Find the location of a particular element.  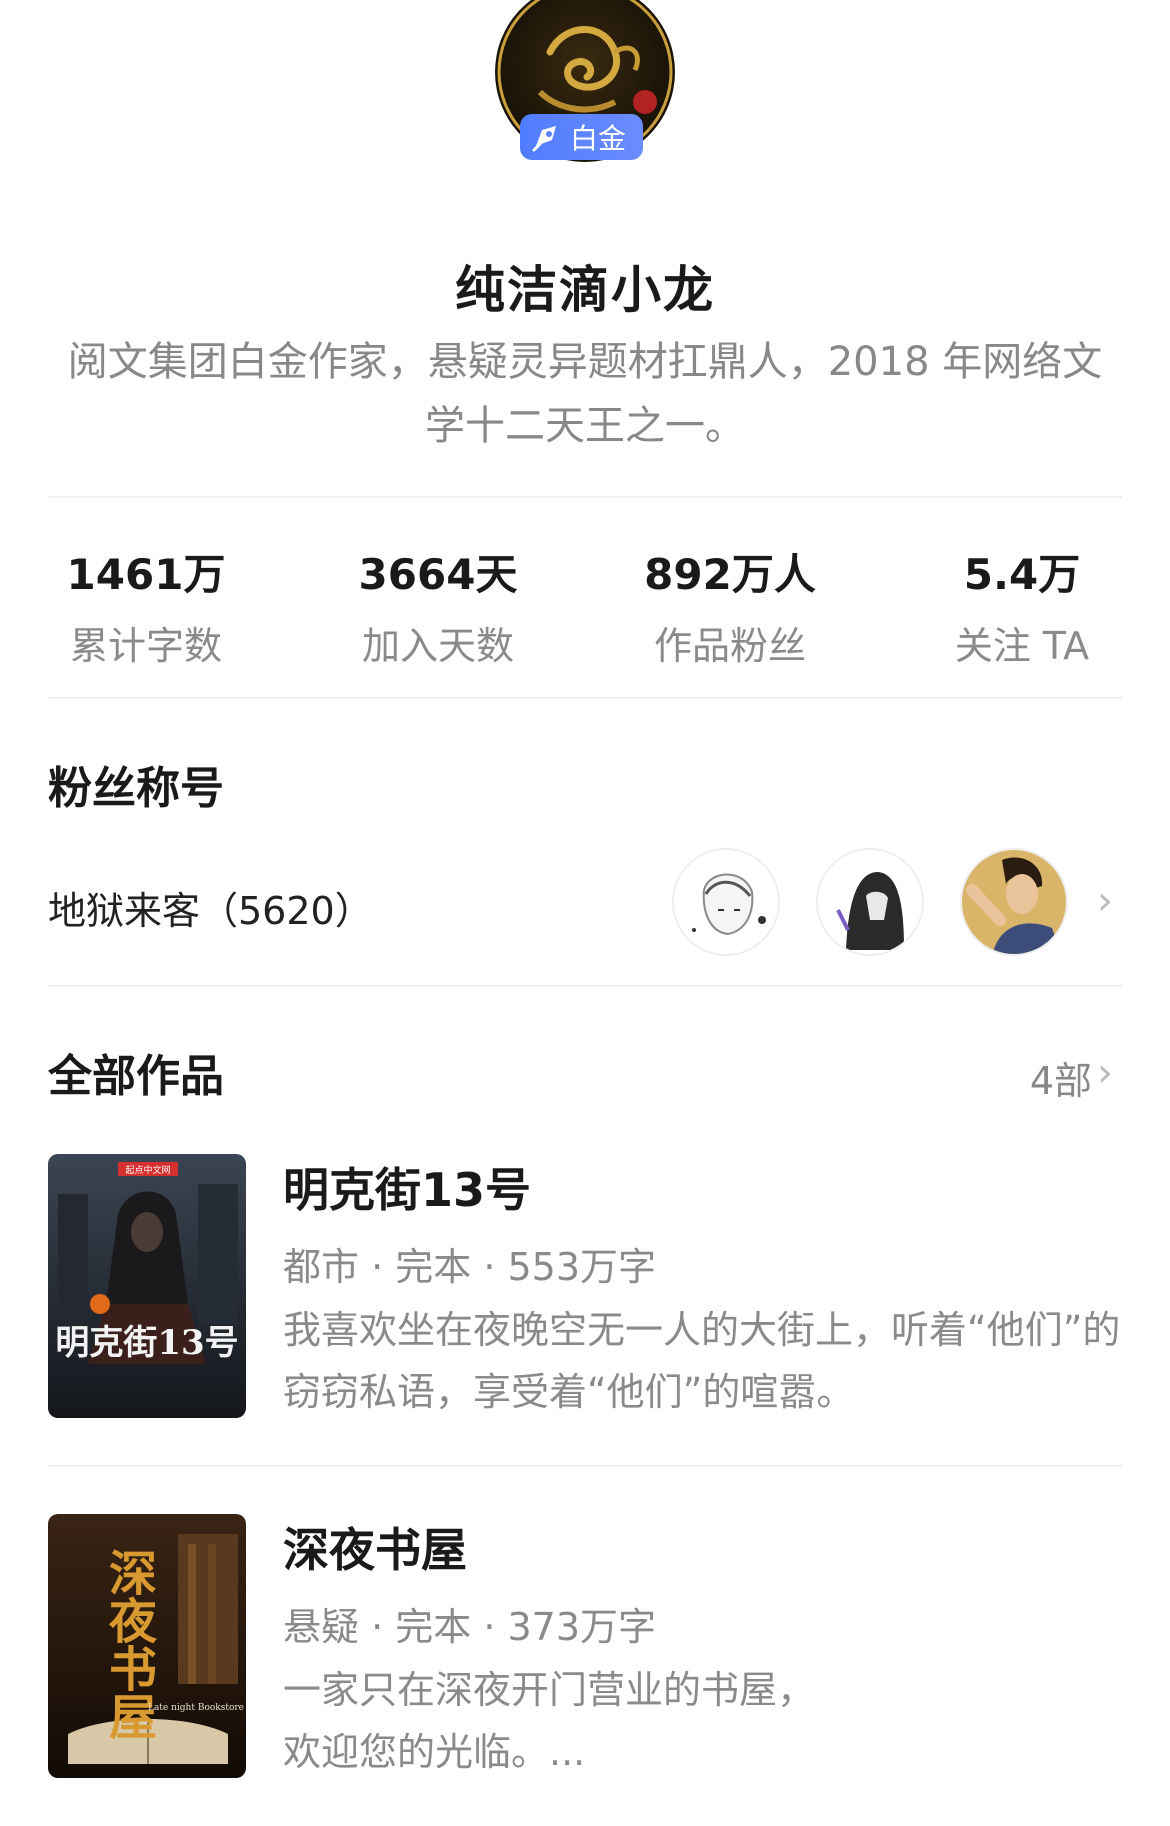

fan-title-heading: 粉丝称号 is located at coordinates (136, 788).